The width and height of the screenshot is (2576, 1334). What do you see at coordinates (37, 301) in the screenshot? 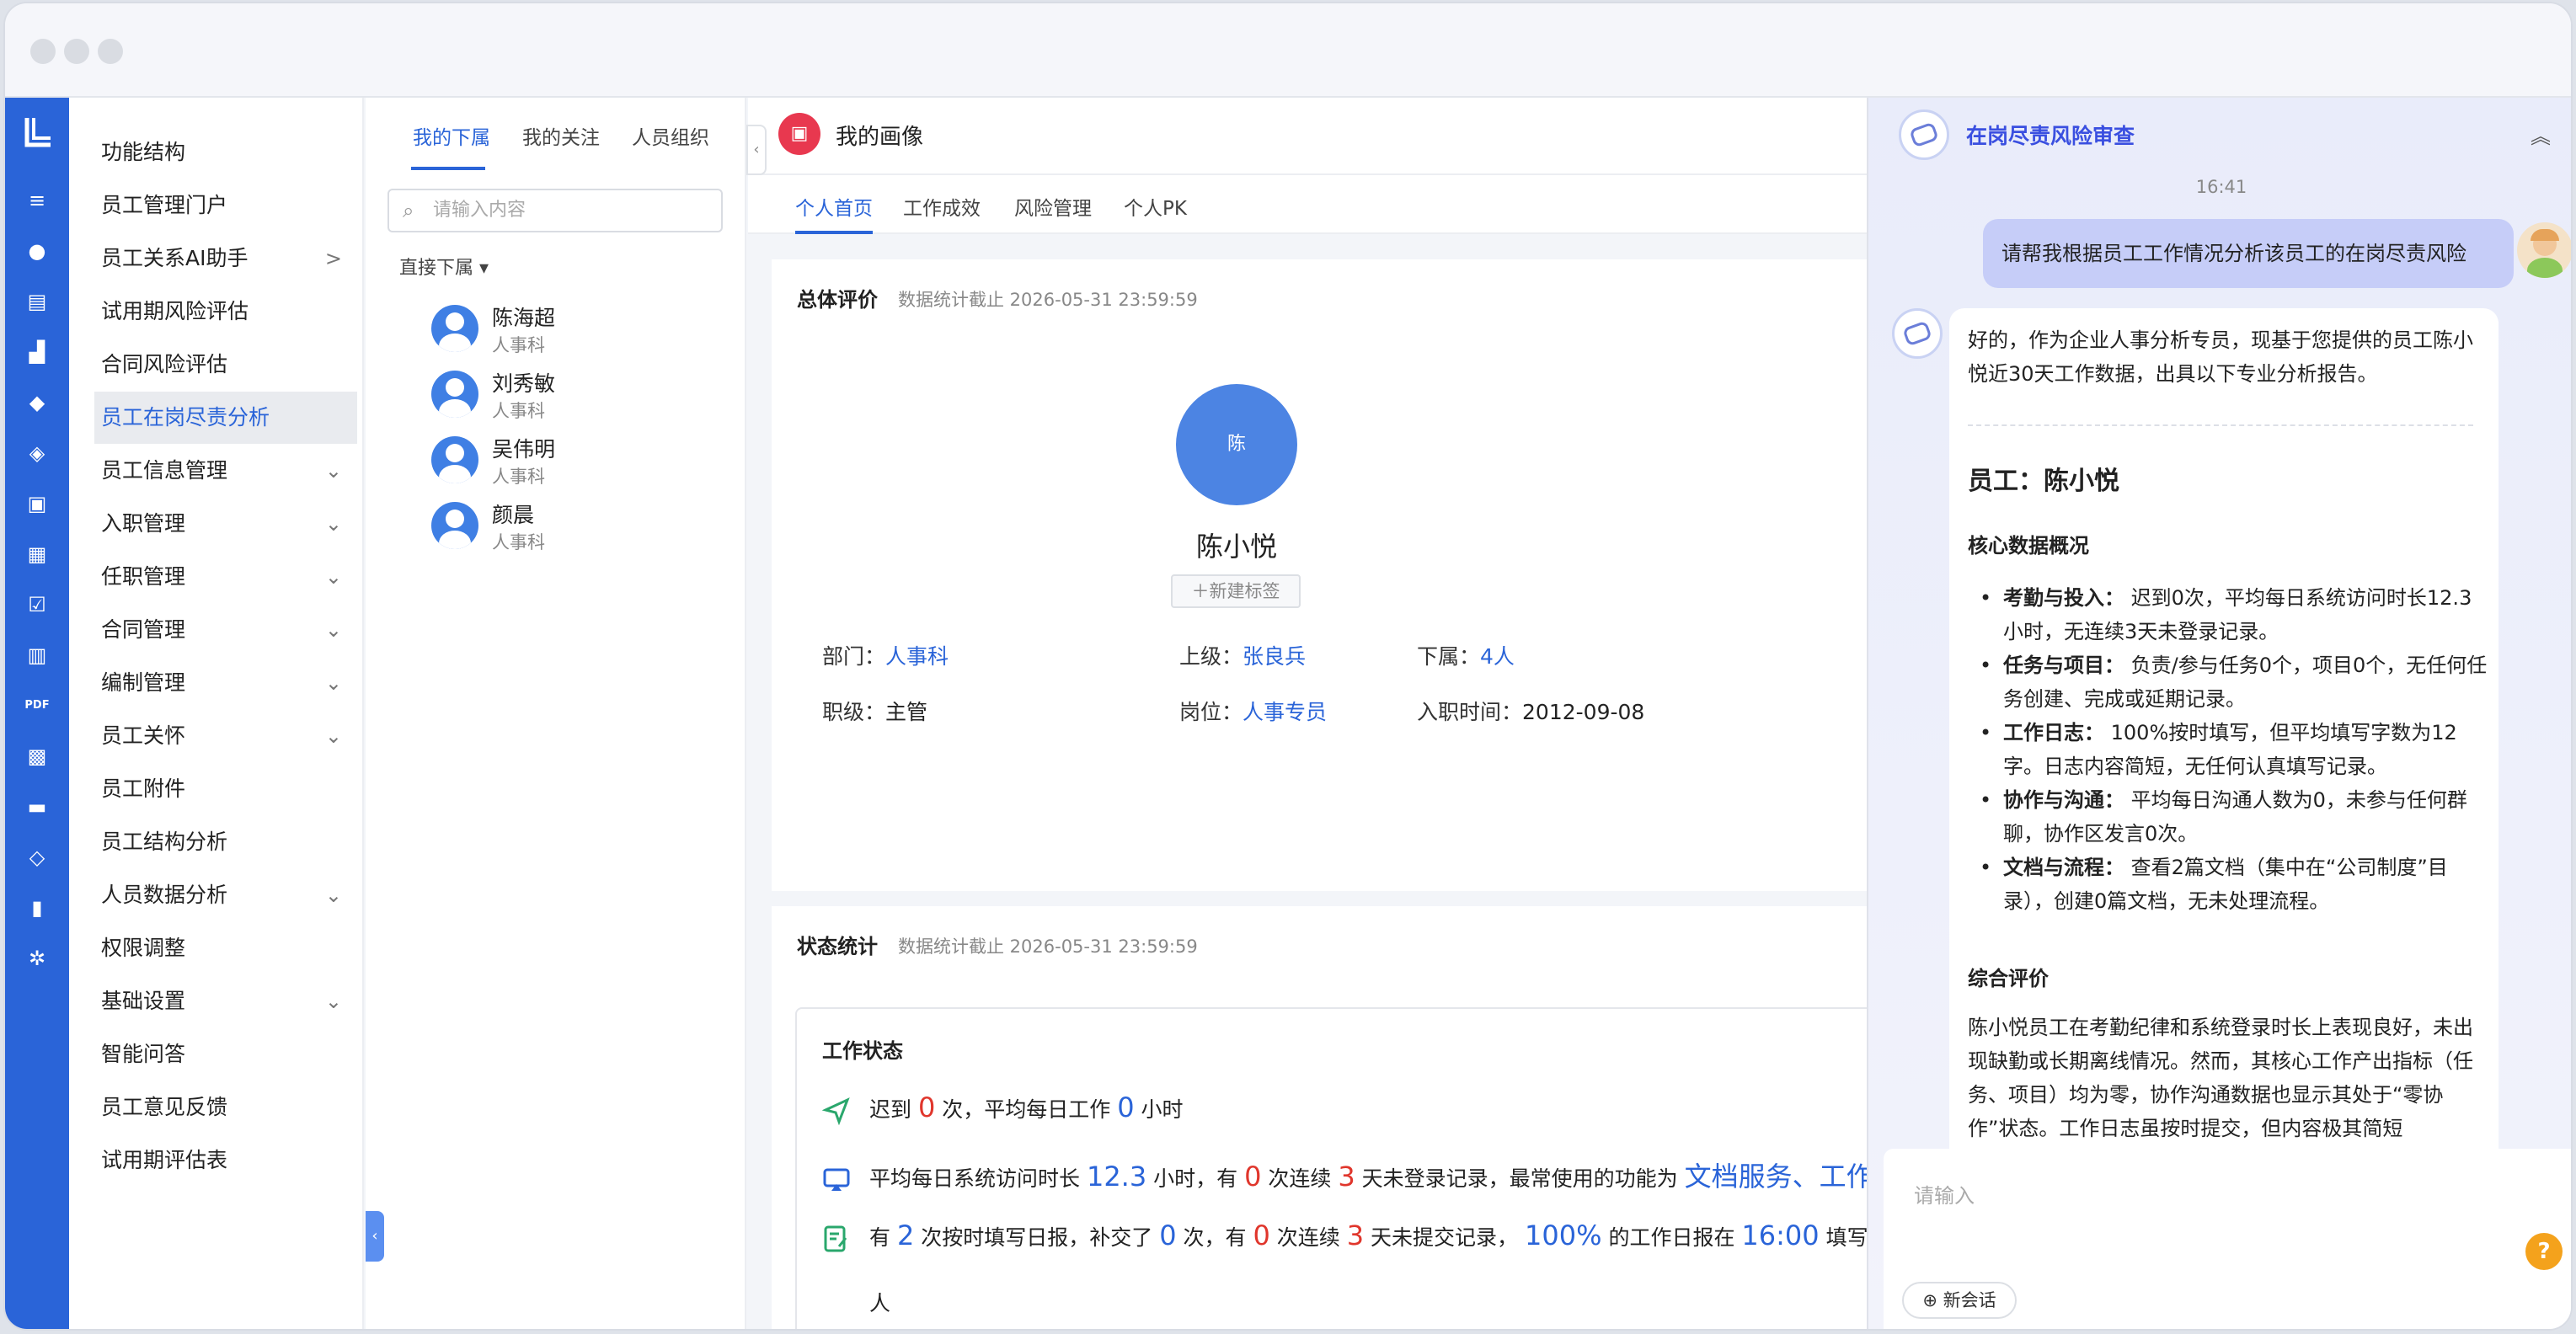
I see `report-icon: ▤` at bounding box center [37, 301].